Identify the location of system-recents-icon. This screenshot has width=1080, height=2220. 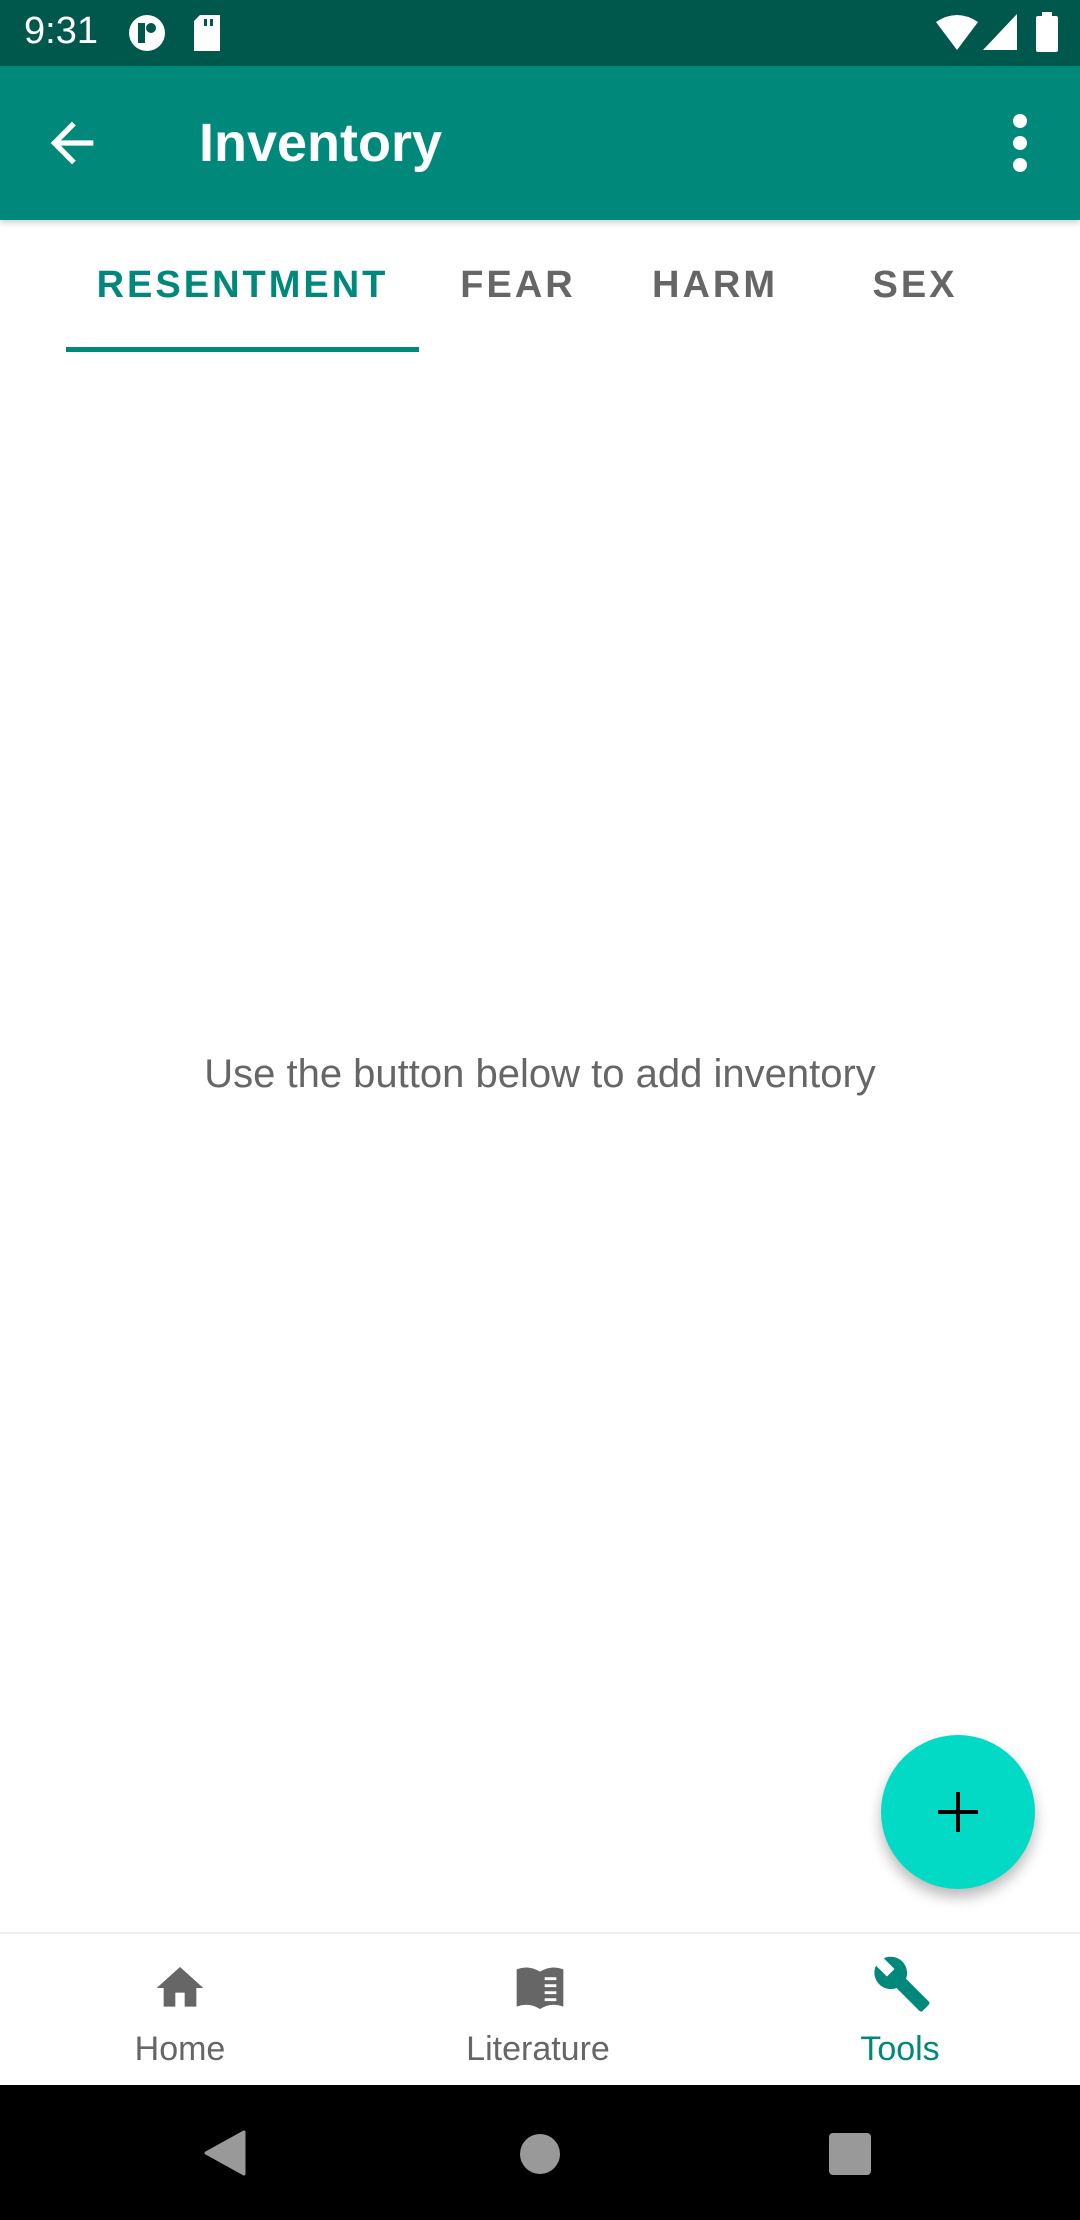
(850, 2154).